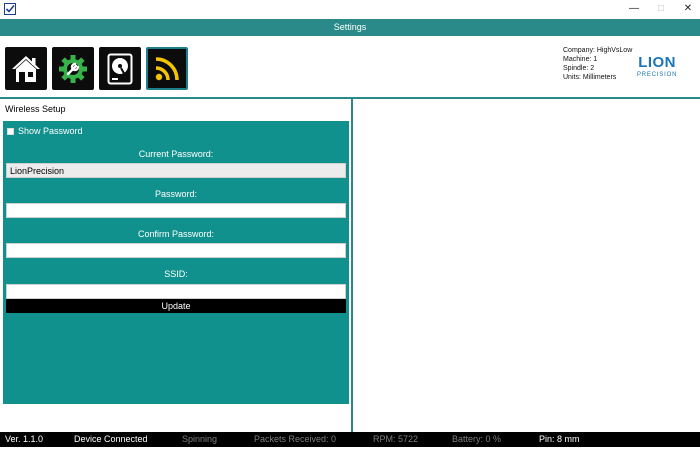 The width and height of the screenshot is (700, 452). Describe the element at coordinates (176, 210) in the screenshot. I see `password-field` at that location.